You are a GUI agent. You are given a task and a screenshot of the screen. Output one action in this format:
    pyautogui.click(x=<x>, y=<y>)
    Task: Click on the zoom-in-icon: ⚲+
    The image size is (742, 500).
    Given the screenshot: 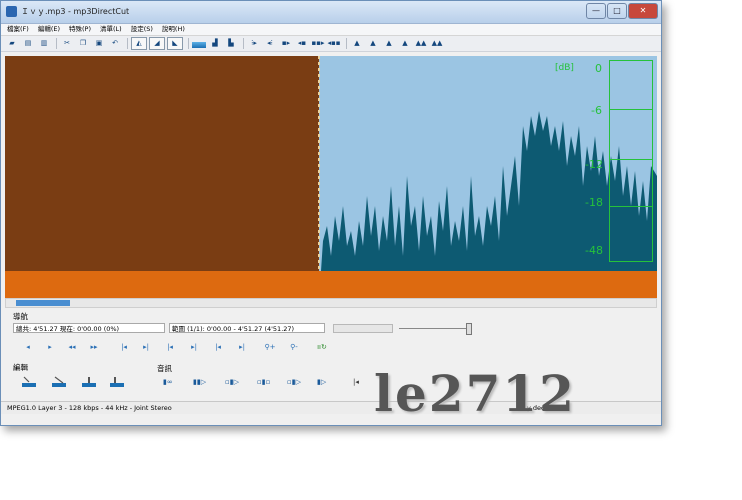 What is the action you would take?
    pyautogui.click(x=270, y=347)
    